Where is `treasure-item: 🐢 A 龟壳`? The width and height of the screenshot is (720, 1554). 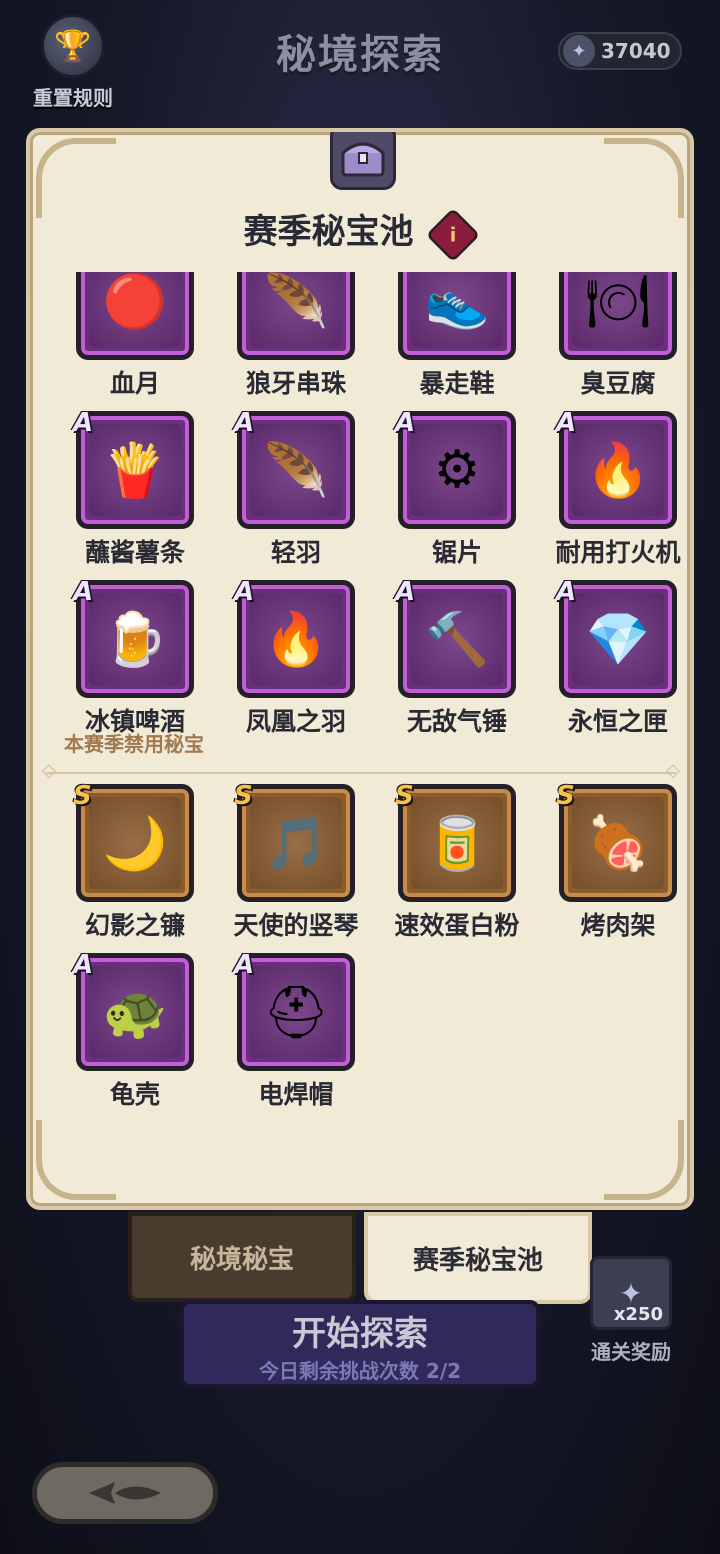 treasure-item: 🐢 A 龟壳 is located at coordinates (135, 1031).